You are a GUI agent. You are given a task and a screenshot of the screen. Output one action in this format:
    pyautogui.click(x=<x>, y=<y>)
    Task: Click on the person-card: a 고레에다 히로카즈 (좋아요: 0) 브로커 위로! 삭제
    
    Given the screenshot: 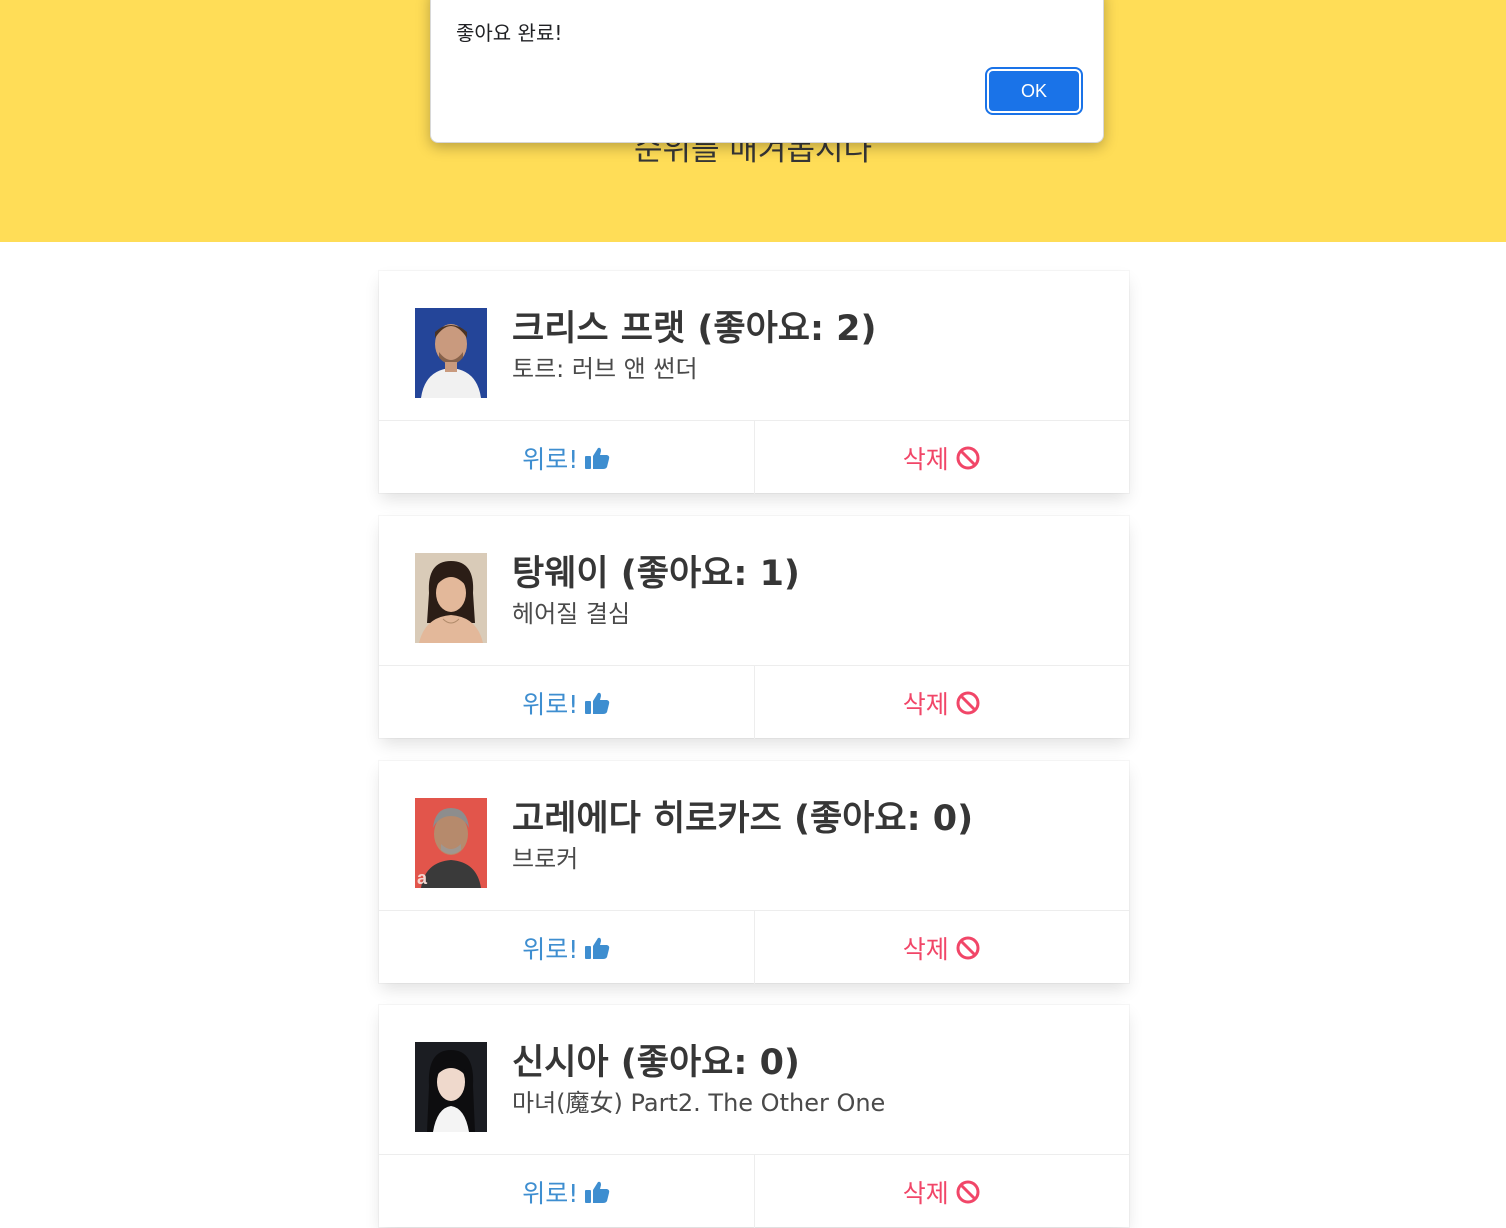 What is the action you would take?
    pyautogui.click(x=754, y=872)
    